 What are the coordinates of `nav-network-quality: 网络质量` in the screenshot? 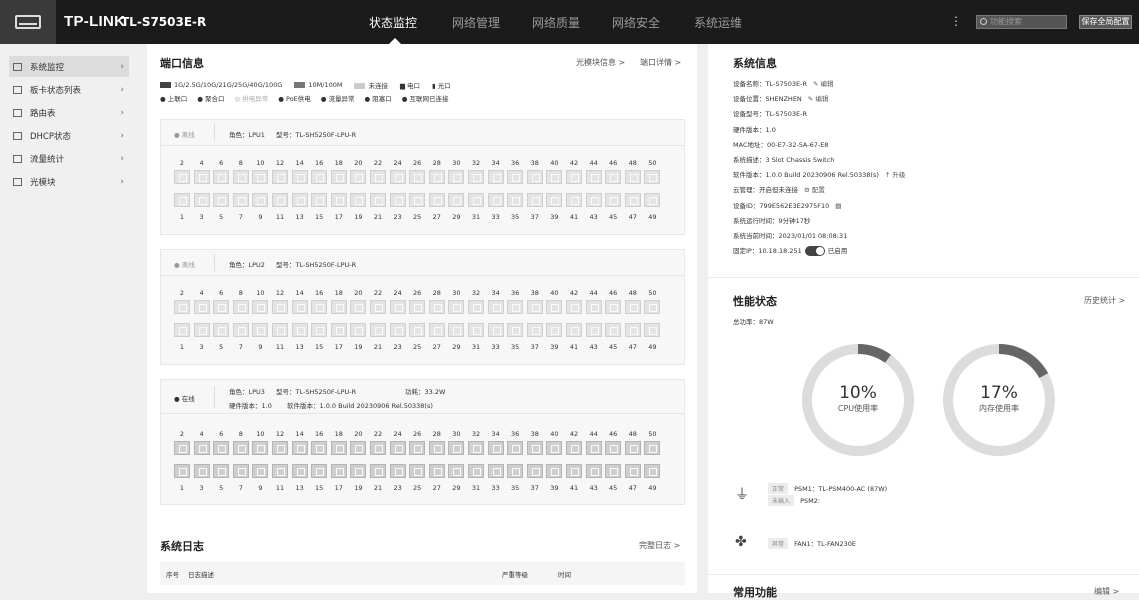 It's located at (556, 22).